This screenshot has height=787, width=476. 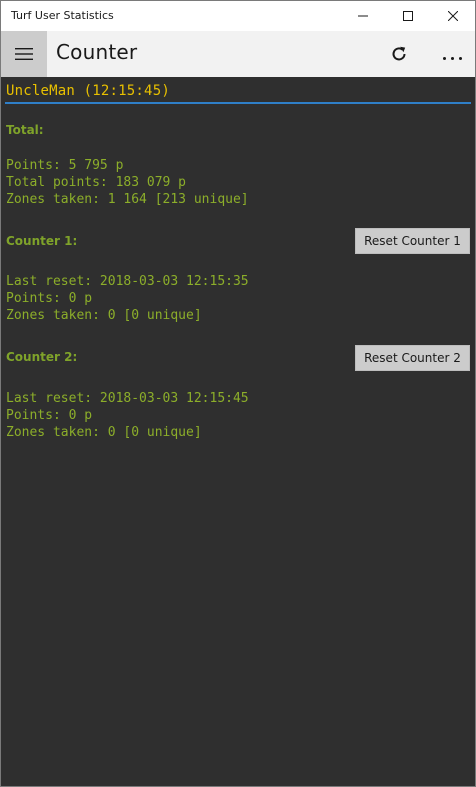 I want to click on refresh-button, so click(x=399, y=54).